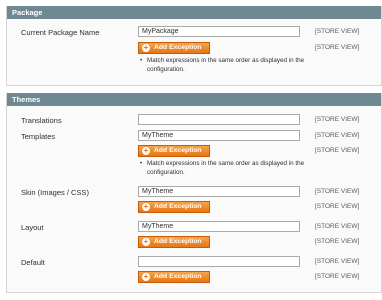 The width and height of the screenshot is (382, 300). What do you see at coordinates (337, 135) in the screenshot?
I see `templates-scope: [STORE VIEW]` at bounding box center [337, 135].